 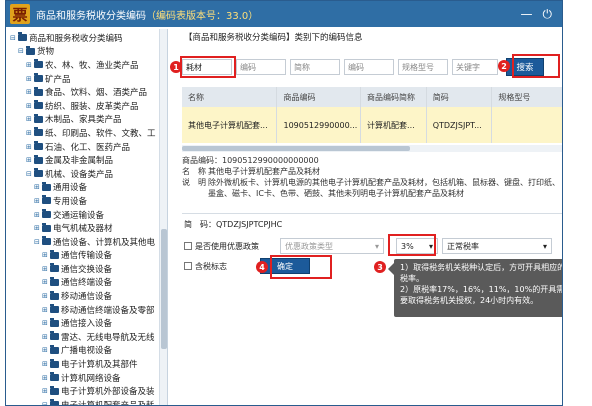 I want to click on tree-item: ⊞ 交通运输设备, so click(x=86, y=215).